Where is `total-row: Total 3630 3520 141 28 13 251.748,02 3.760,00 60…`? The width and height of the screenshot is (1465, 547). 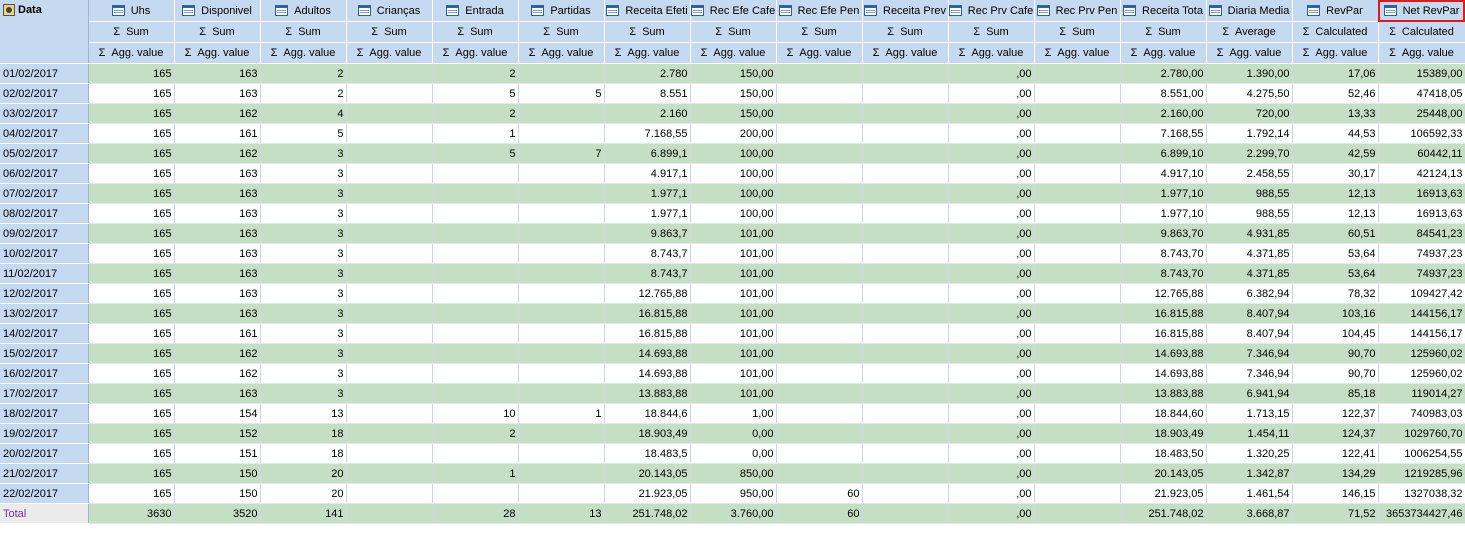 total-row: Total 3630 3520 141 28 13 251.748,02 3.760,00 60… is located at coordinates (732, 513).